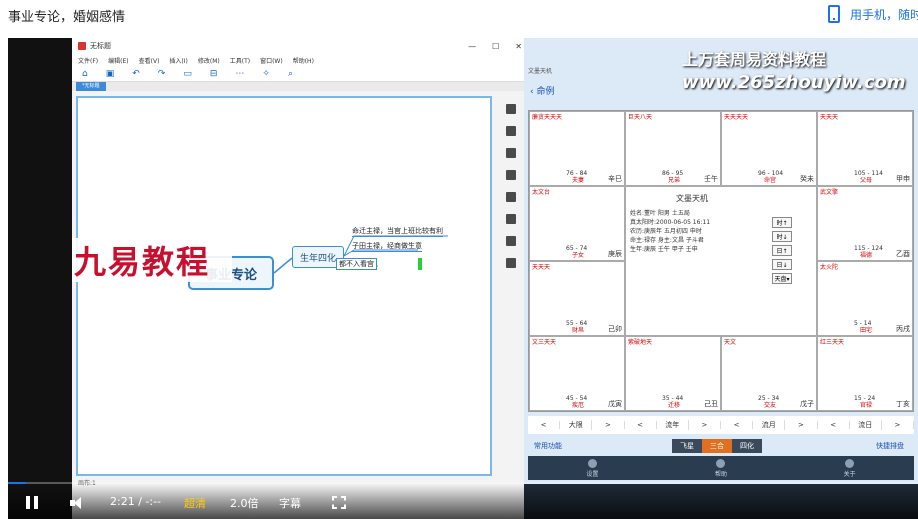 The width and height of the screenshot is (918, 519). Describe the element at coordinates (673, 425) in the screenshot. I see `year-label: 流年` at that location.